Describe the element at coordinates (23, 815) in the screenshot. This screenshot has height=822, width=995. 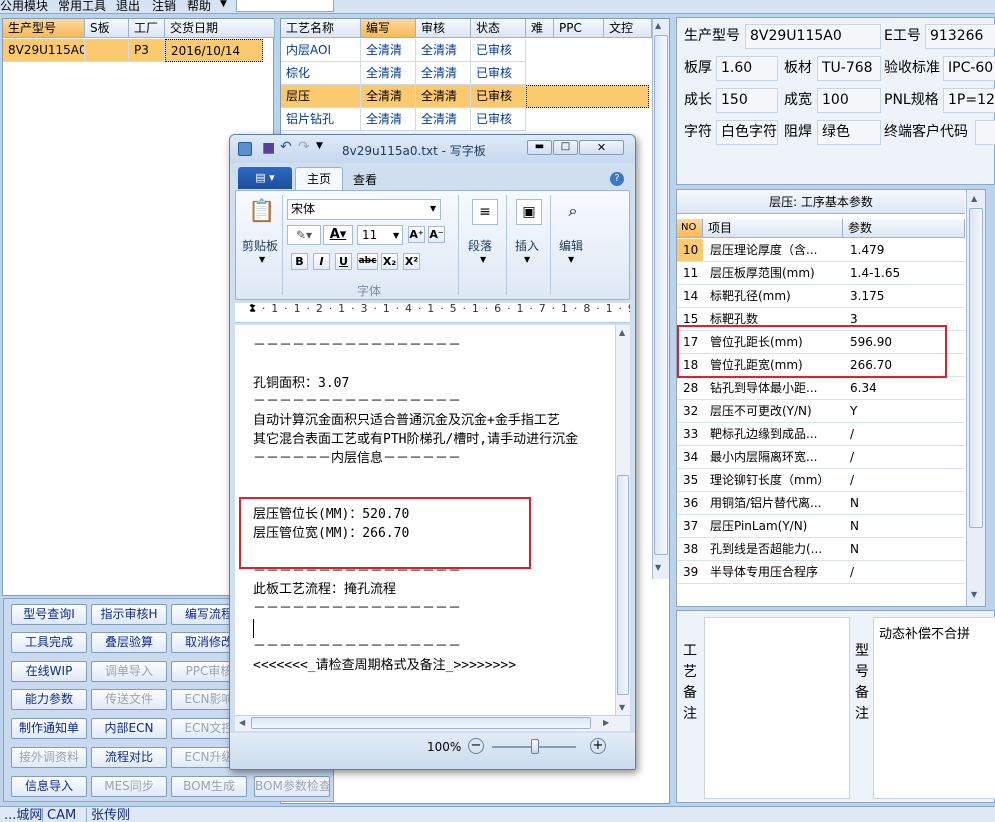
I see `taskbar-item-network: ...城网` at that location.